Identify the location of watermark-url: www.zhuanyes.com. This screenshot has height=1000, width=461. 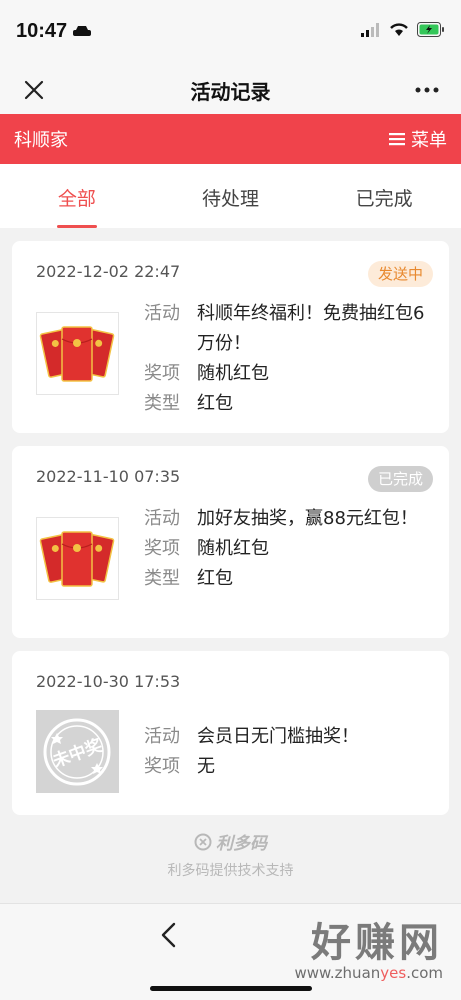
(368, 973).